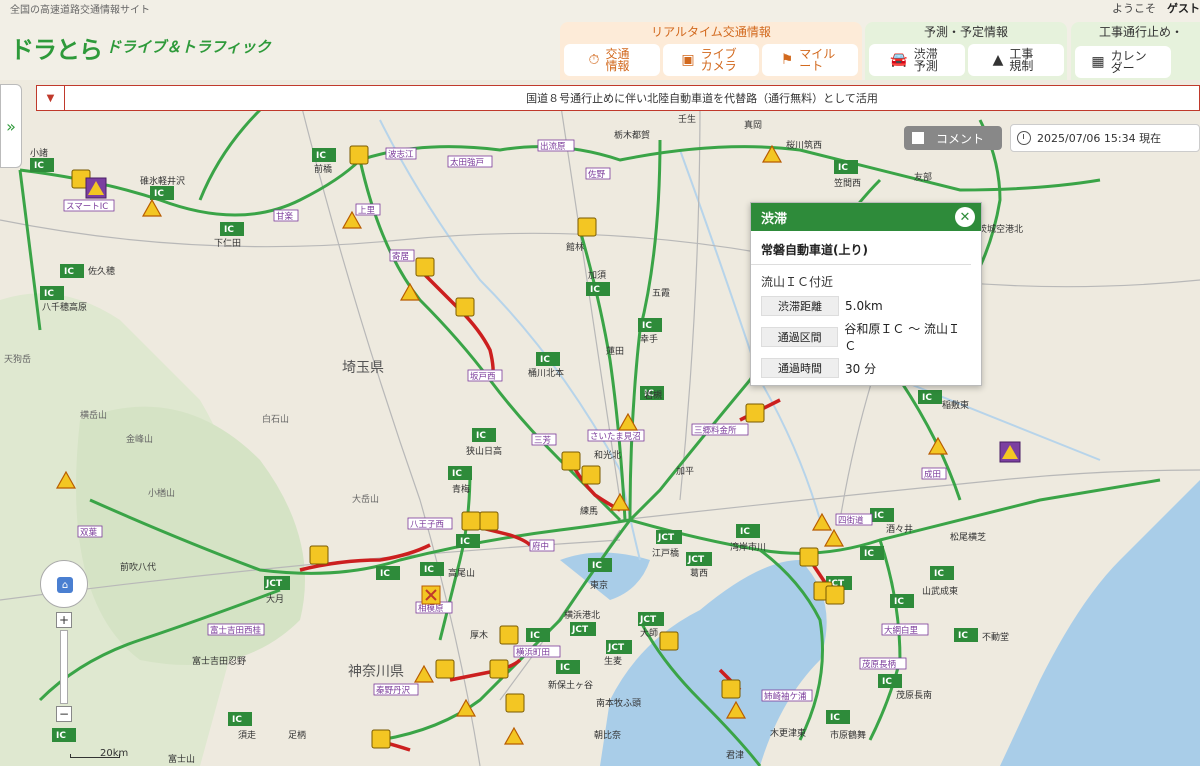 The height and width of the screenshot is (766, 1200). I want to click on clock-icon: ⏱, so click(594, 60).